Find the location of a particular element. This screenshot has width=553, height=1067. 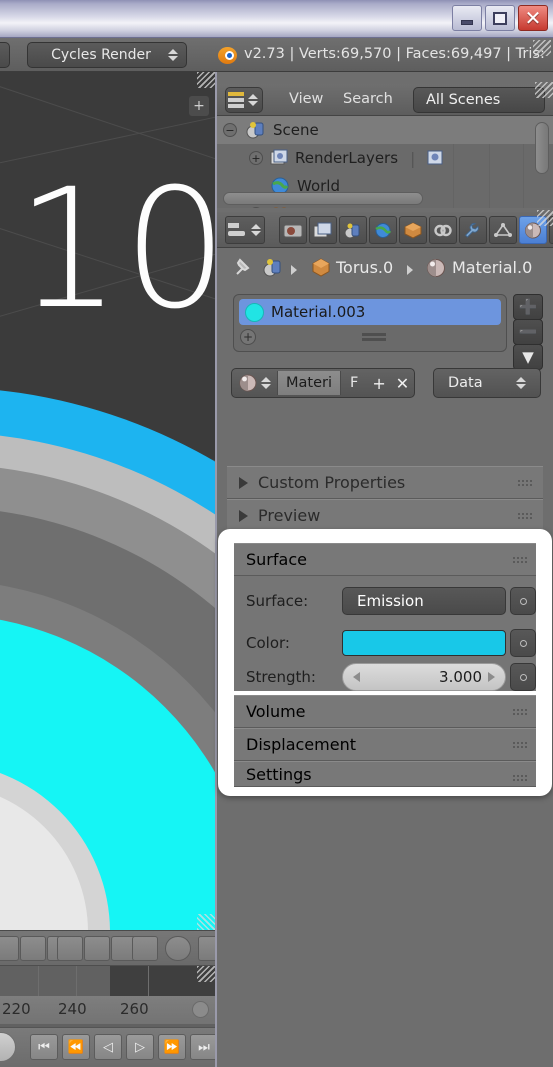

panel-title: Preview is located at coordinates (289, 515).